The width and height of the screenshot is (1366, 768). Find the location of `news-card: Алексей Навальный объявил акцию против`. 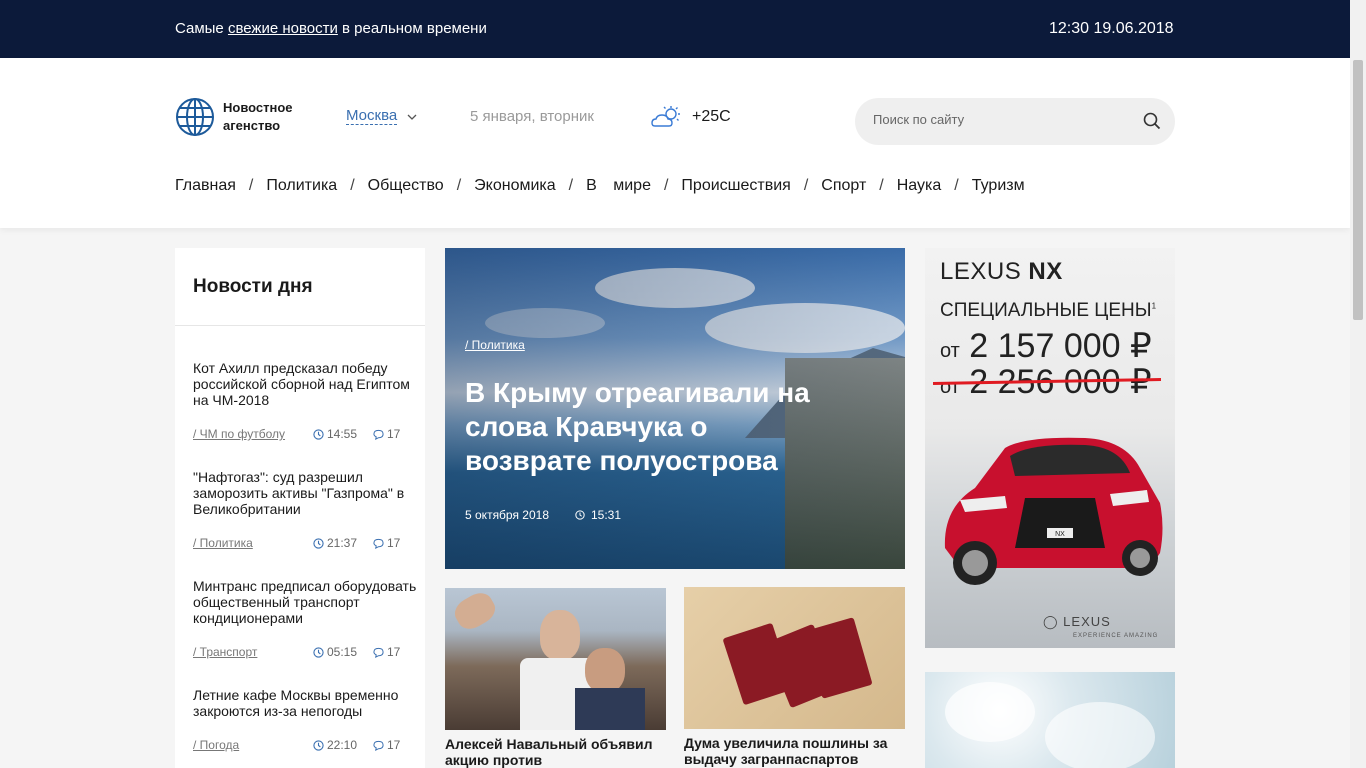

news-card: Алексей Навальный объявил акцию против is located at coordinates (555, 678).